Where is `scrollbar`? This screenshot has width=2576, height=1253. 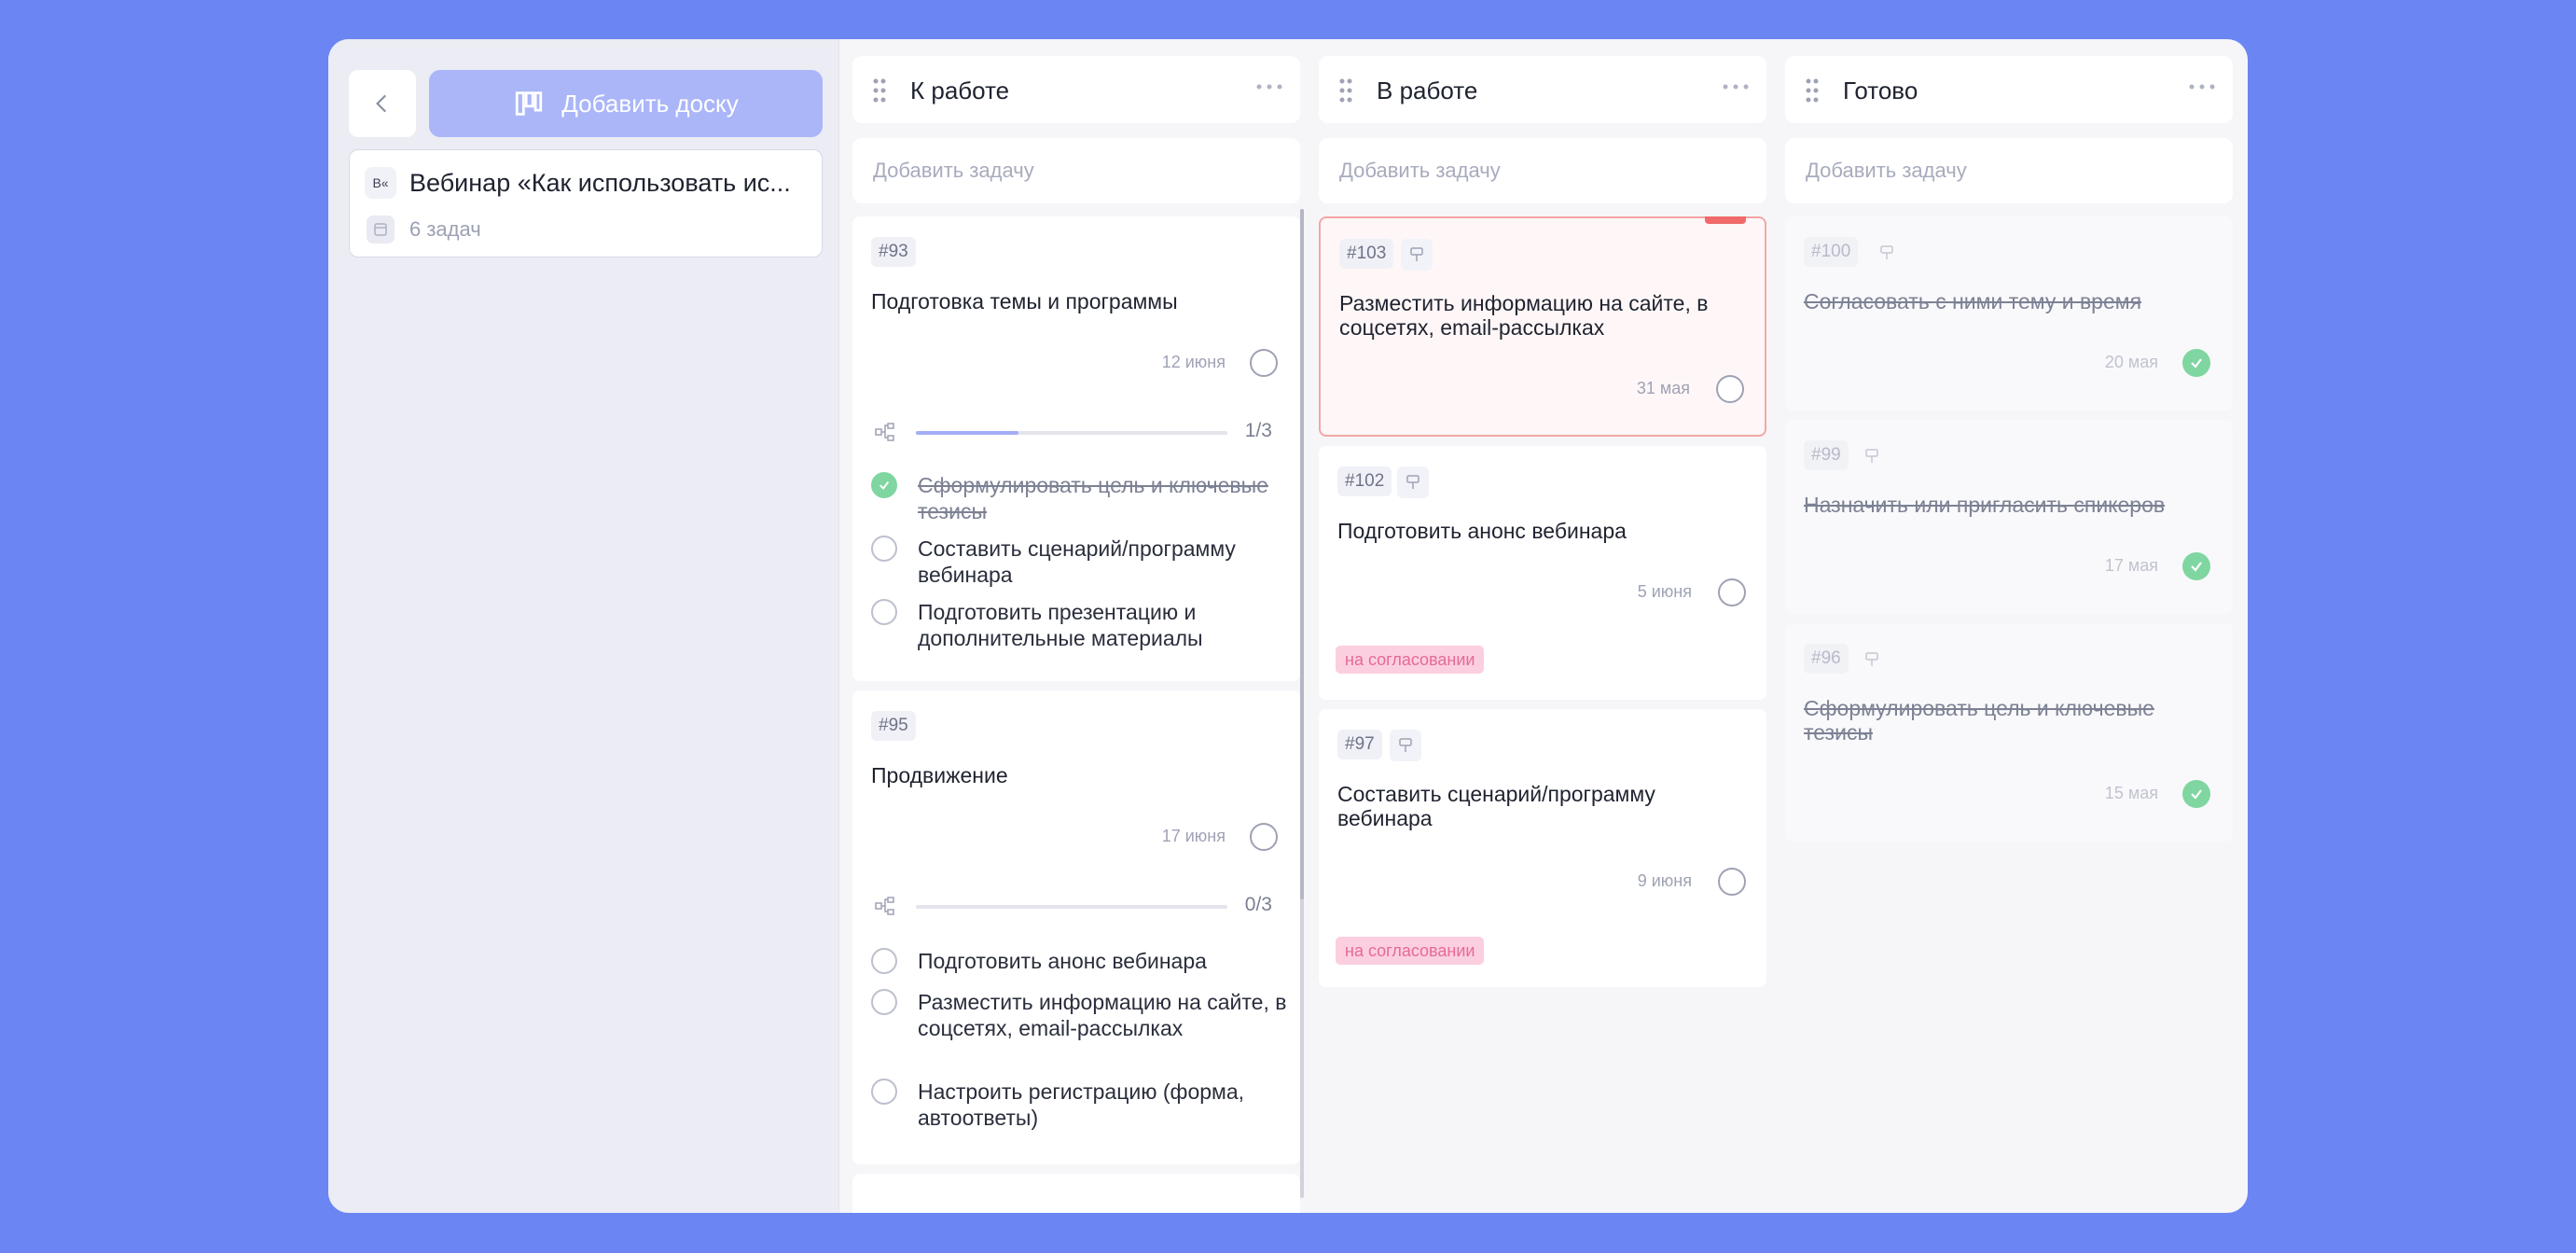 scrollbar is located at coordinates (1302, 703).